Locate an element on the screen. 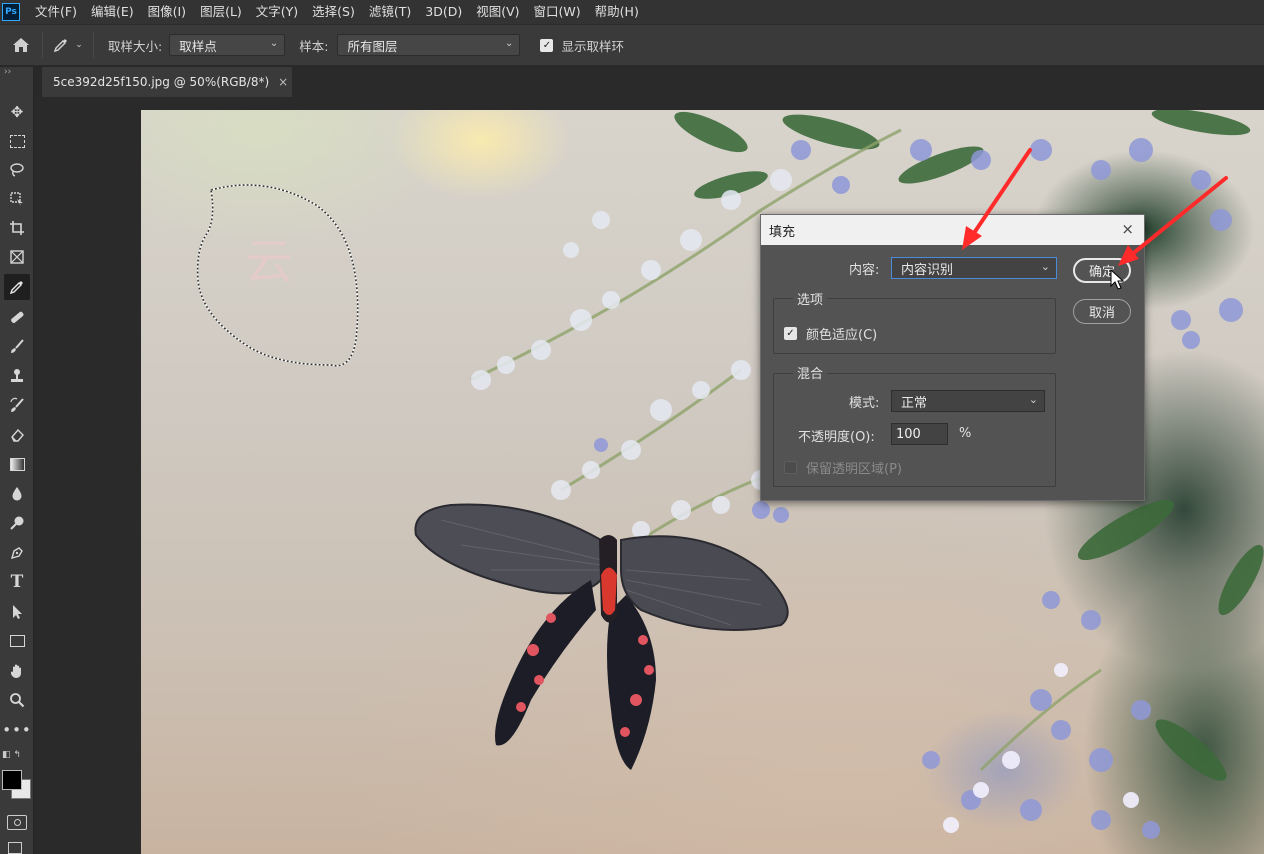  close-icon: × is located at coordinates (1127, 229).